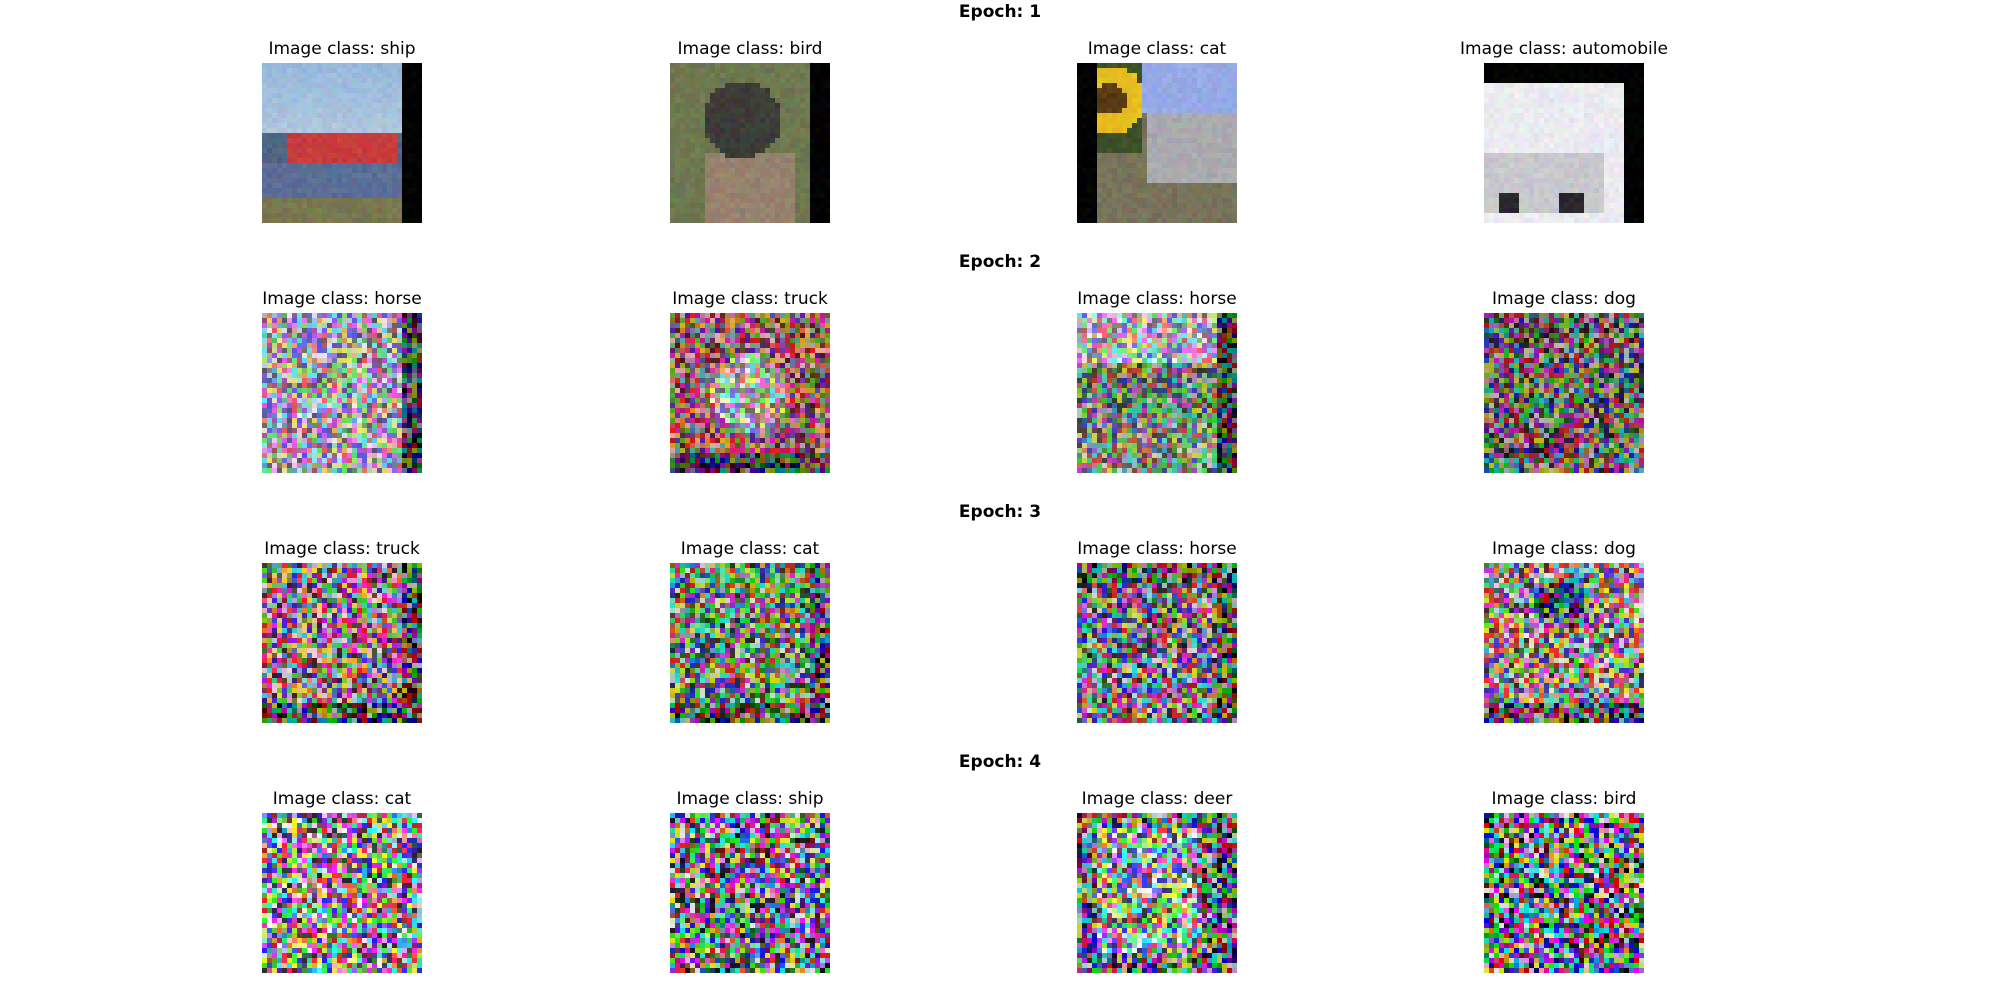  I want to click on epoch-title: Epoch: 1, so click(1000, 12).